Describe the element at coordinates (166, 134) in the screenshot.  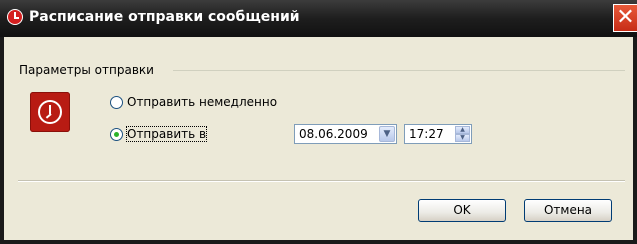
I see `send-at-label: Отправить в` at that location.